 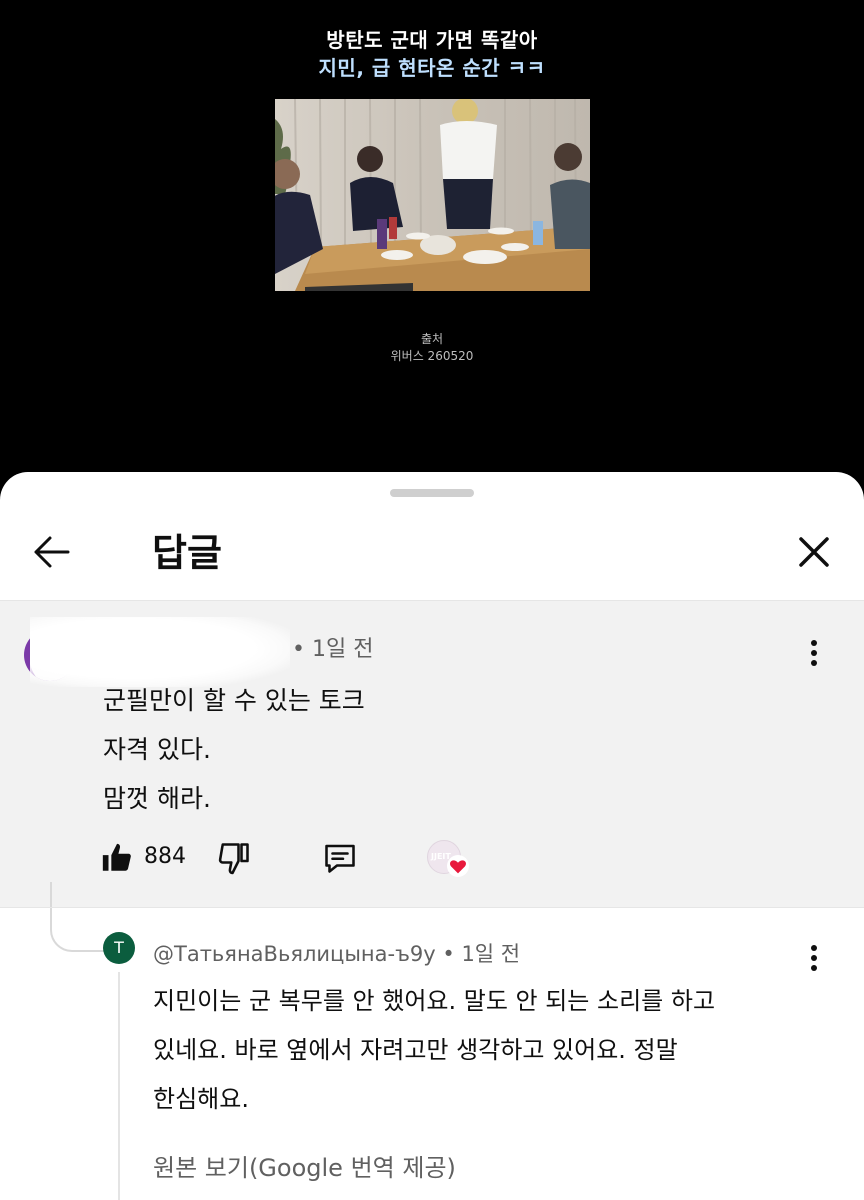 What do you see at coordinates (310, 858) in the screenshot?
I see `comment-actions: 884 JJEIT` at bounding box center [310, 858].